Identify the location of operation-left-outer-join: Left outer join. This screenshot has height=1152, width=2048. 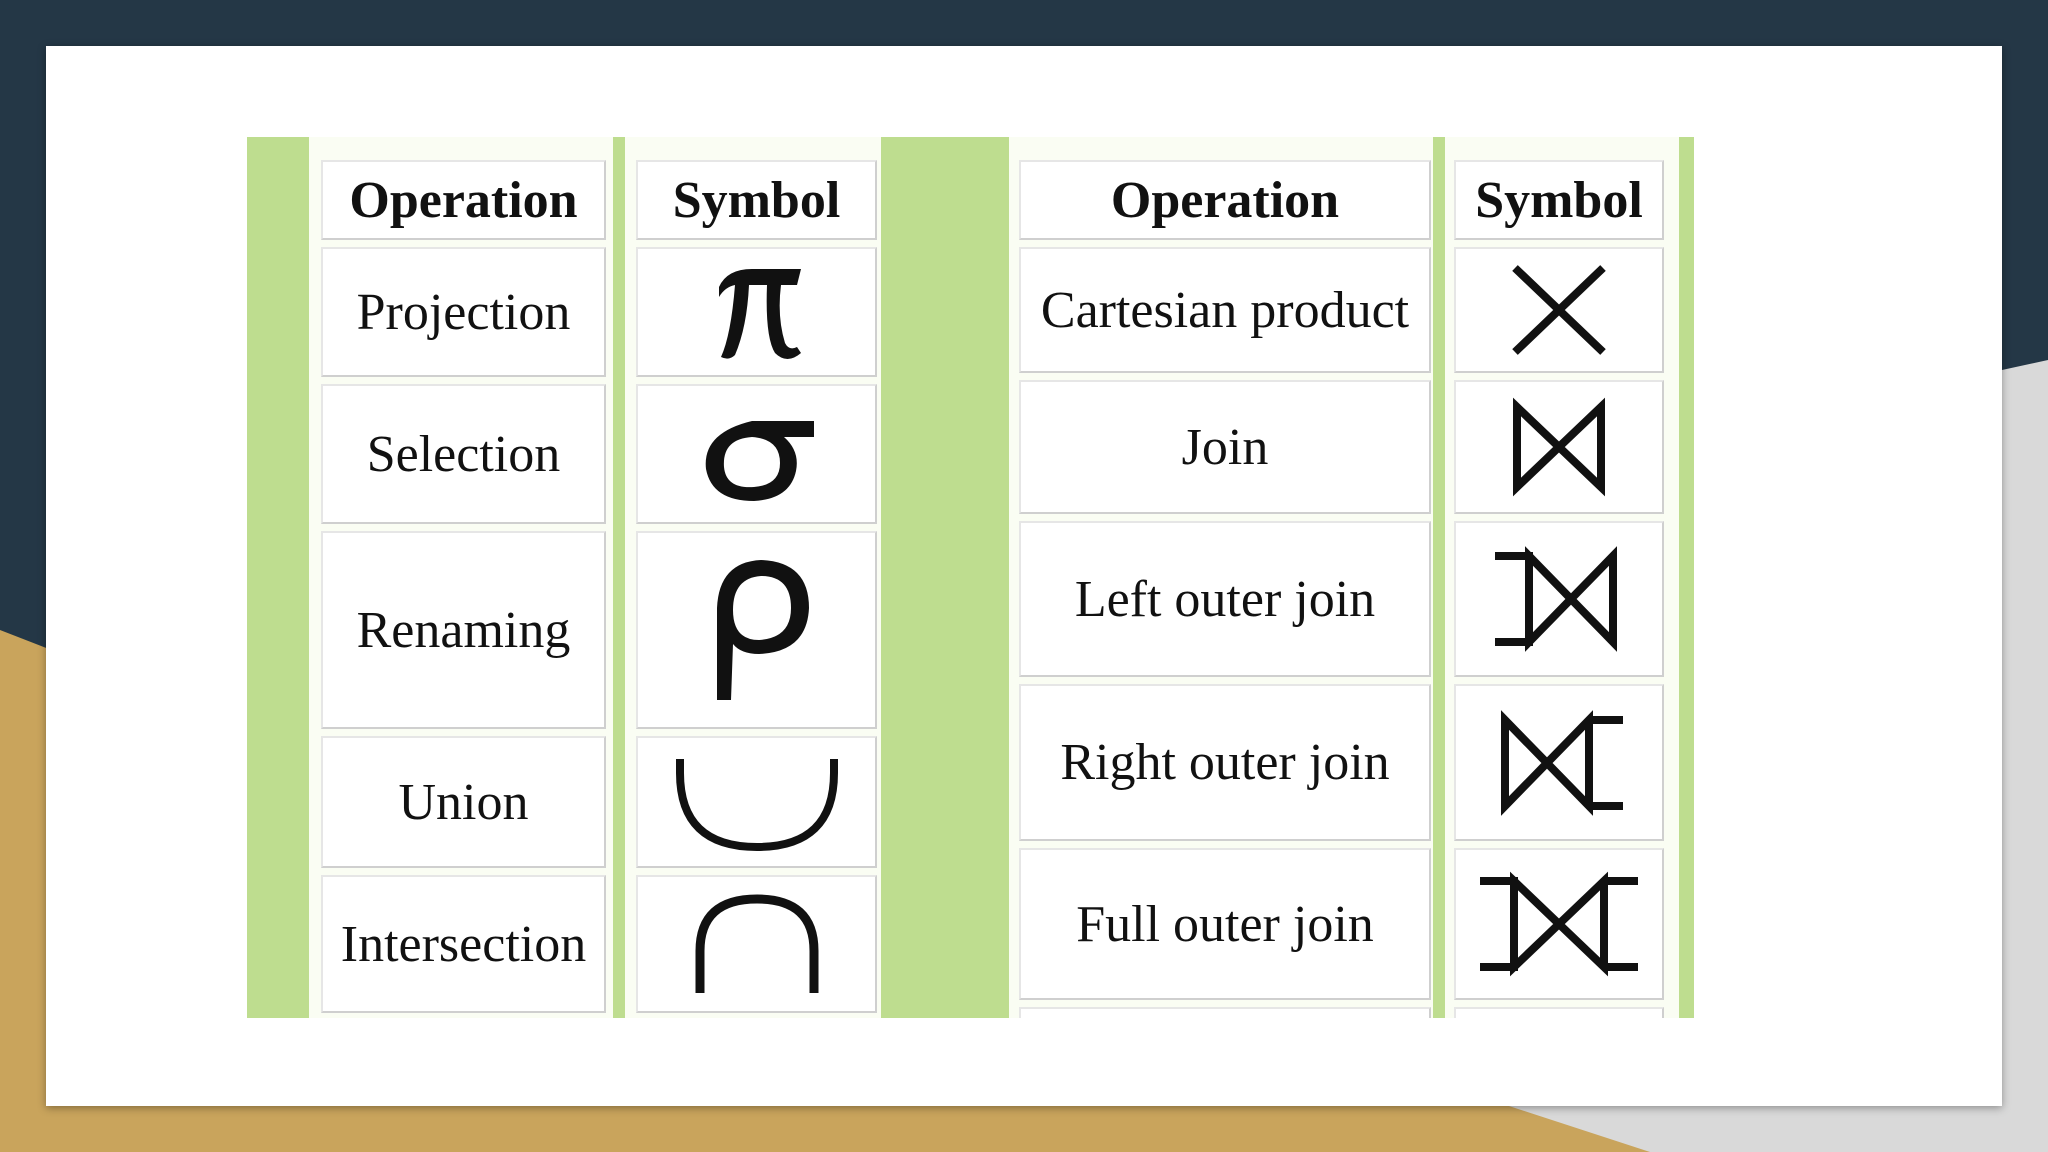
(1225, 599).